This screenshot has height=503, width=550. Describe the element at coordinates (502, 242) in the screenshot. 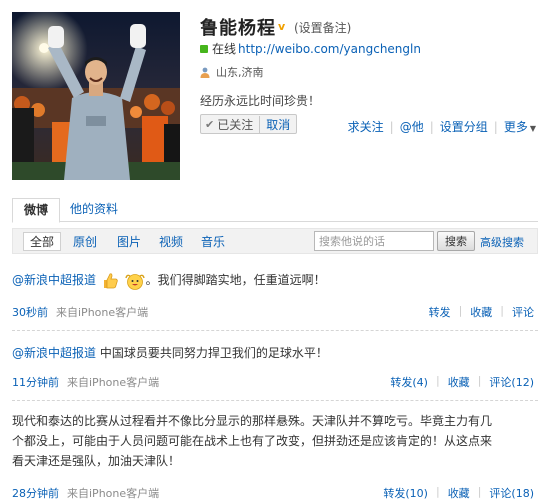

I see `advanced-search-link: 高级搜索` at that location.